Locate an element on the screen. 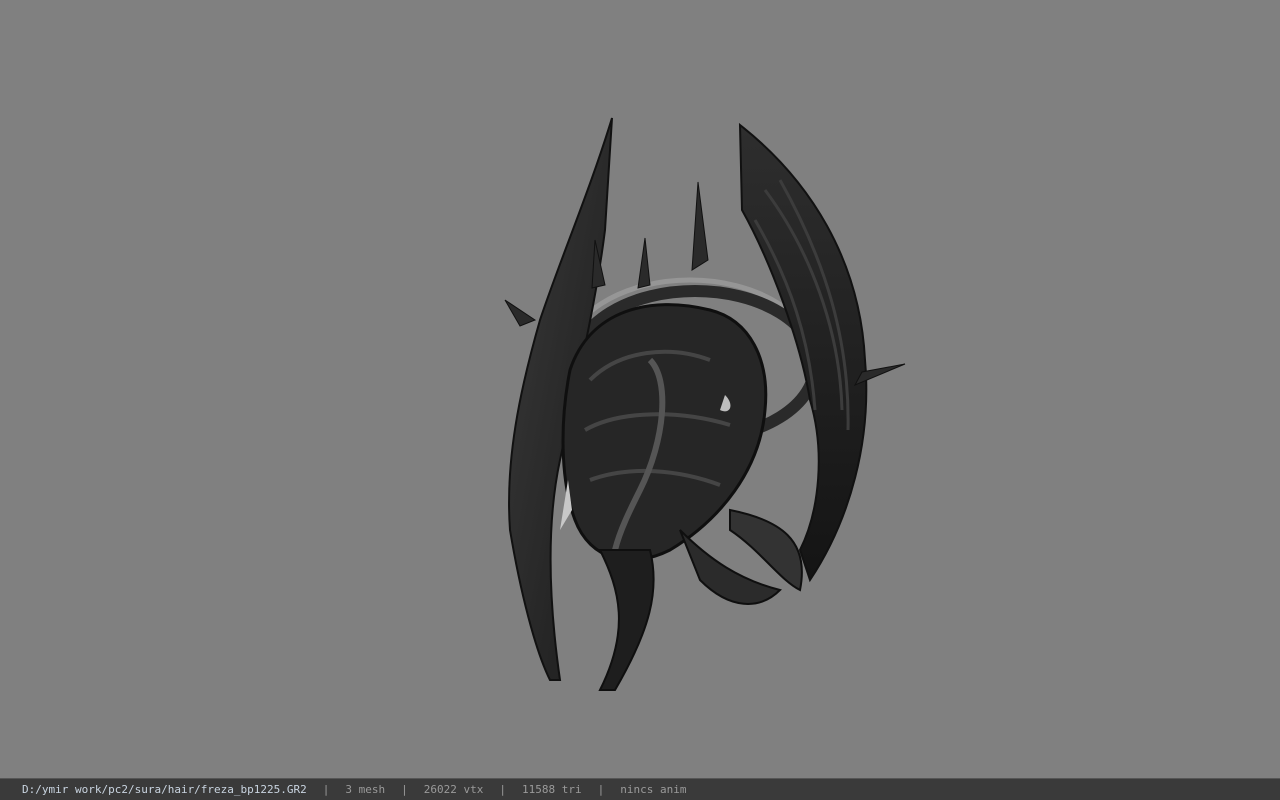 The image size is (1280, 800). side-spike-left is located at coordinates (520, 313).